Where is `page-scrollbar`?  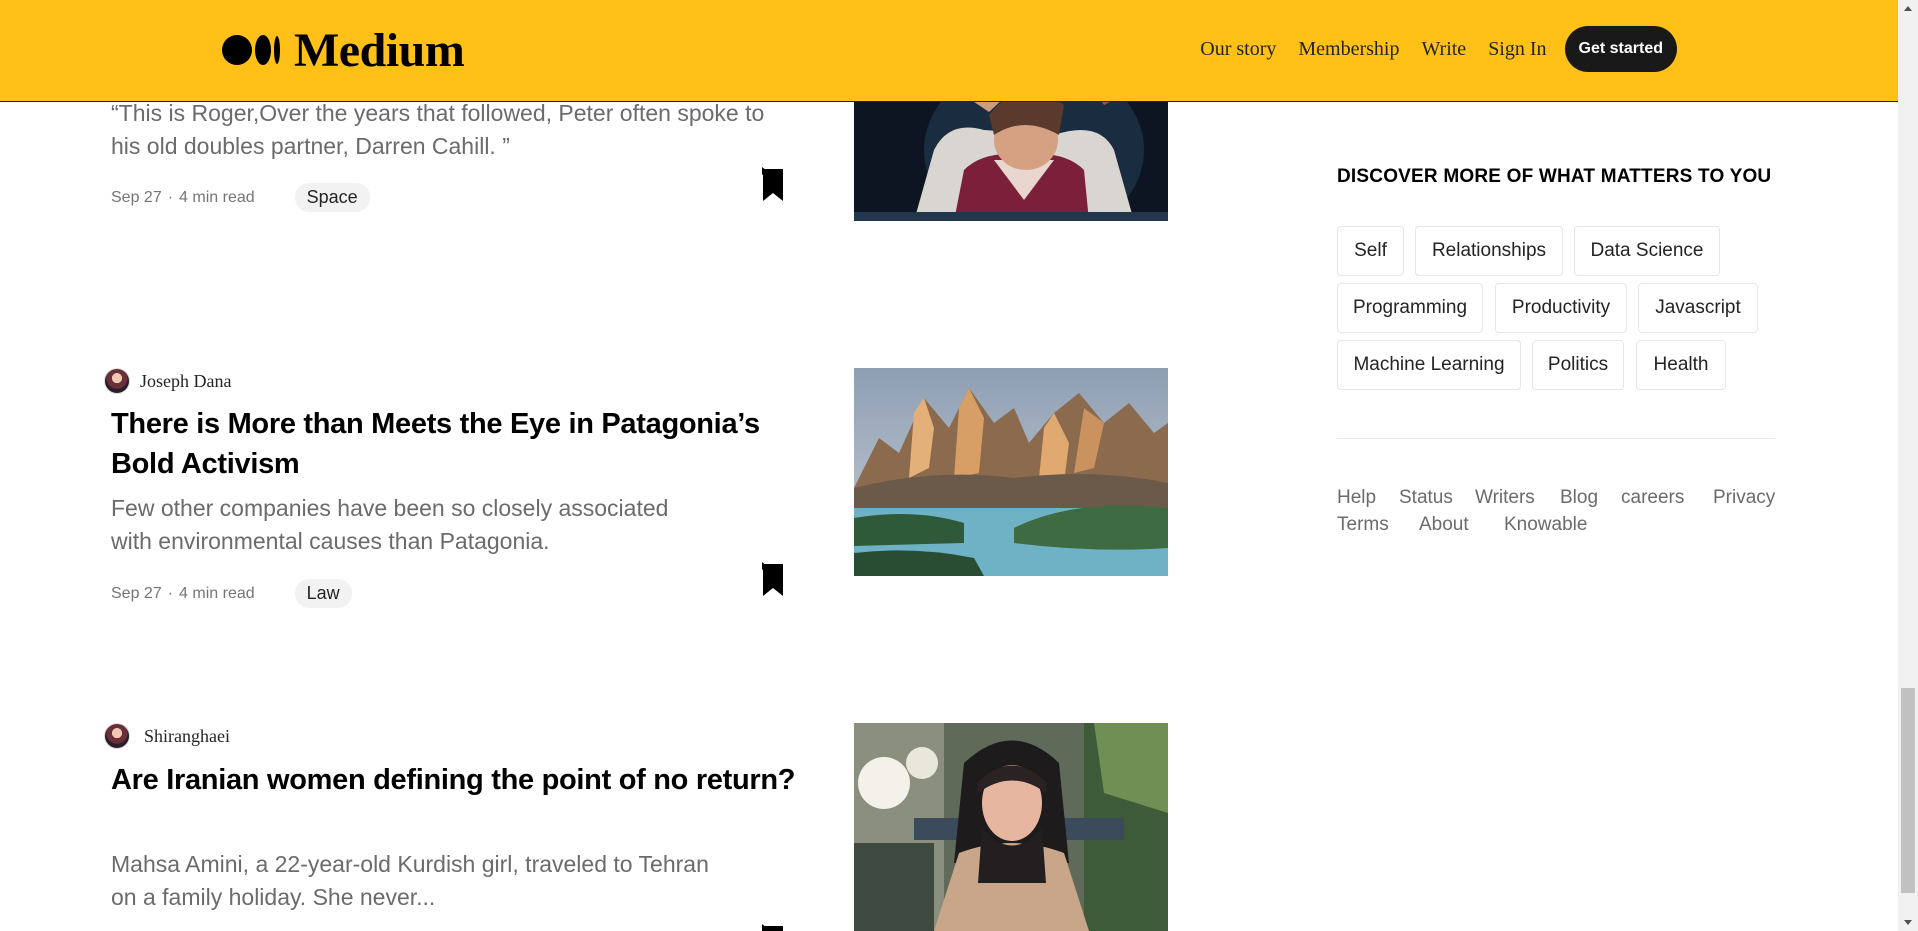 page-scrollbar is located at coordinates (1908, 465).